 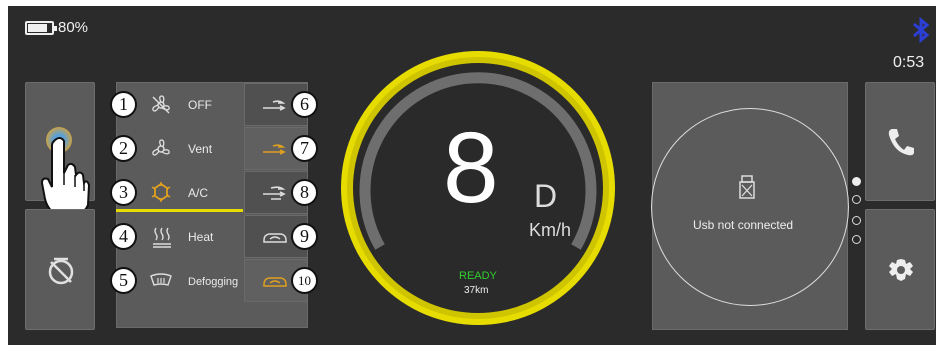 What do you see at coordinates (476, 290) in the screenshot?
I see `range-remaining: 37km` at bounding box center [476, 290].